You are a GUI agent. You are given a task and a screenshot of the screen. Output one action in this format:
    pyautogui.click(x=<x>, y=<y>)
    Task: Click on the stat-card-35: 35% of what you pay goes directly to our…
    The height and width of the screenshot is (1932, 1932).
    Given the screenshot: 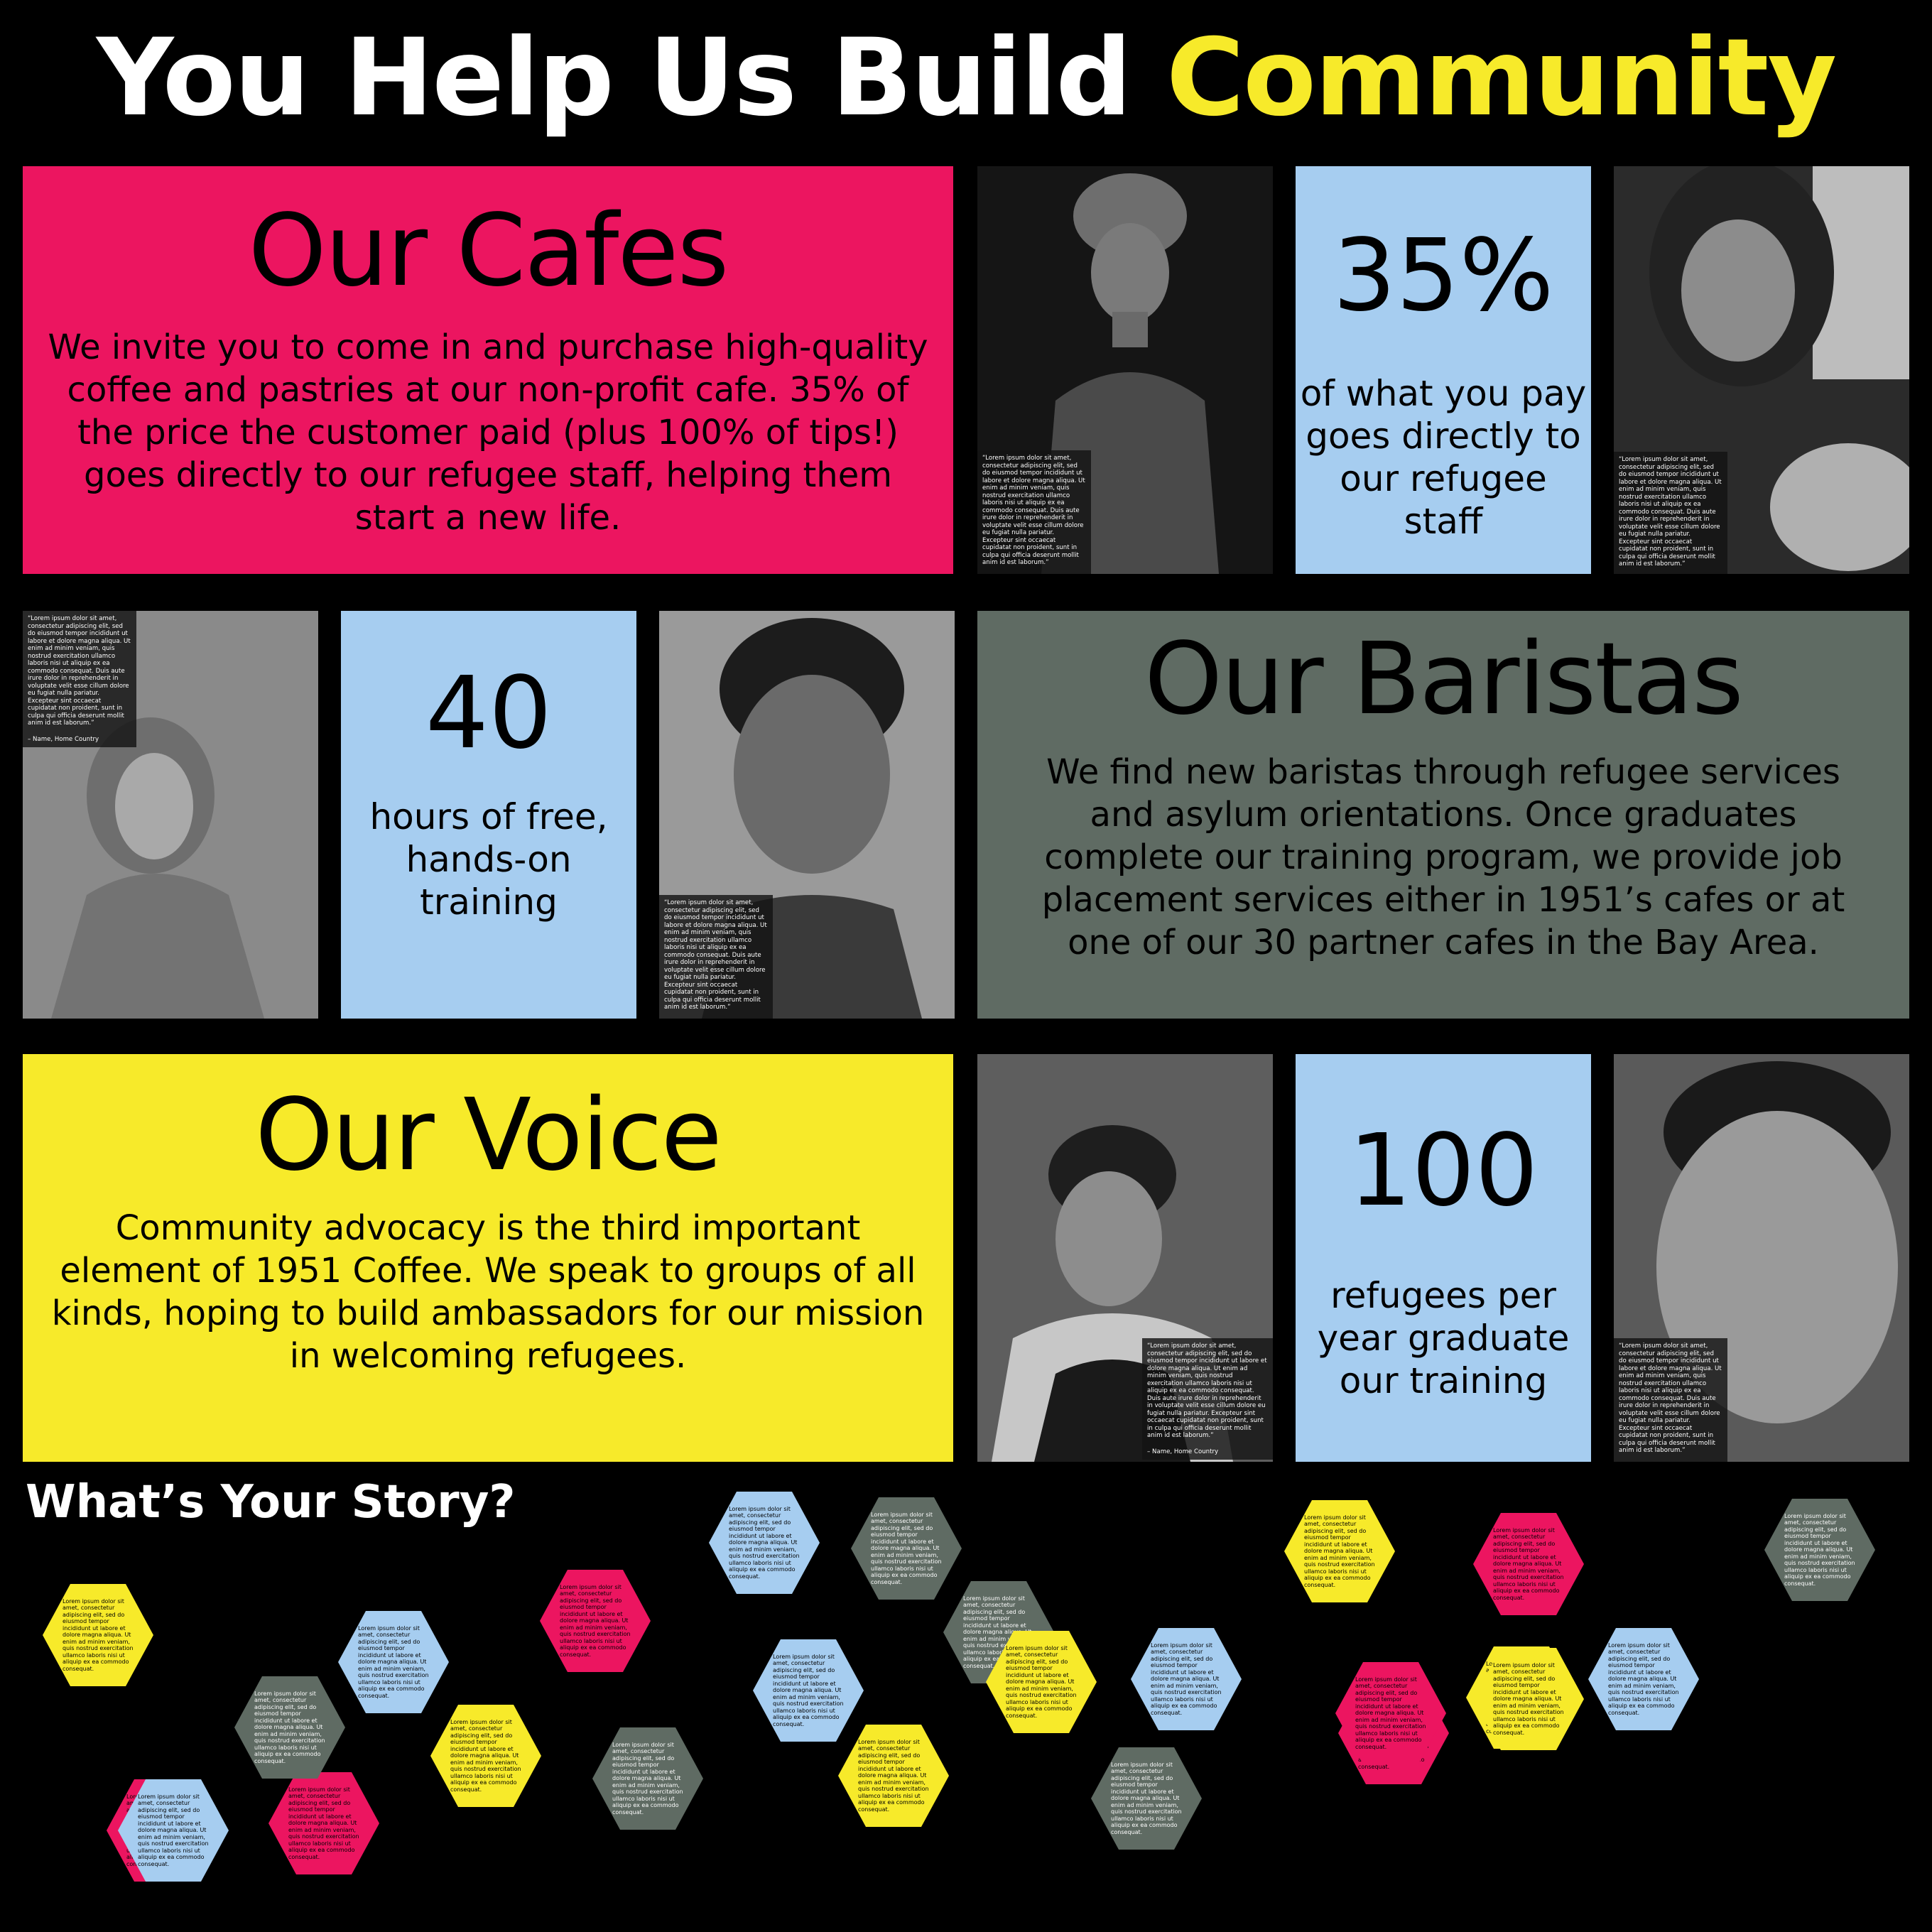 What is the action you would take?
    pyautogui.click(x=1443, y=370)
    